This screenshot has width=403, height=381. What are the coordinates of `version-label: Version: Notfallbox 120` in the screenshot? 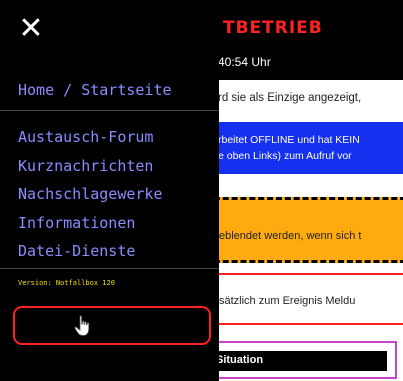 It's located at (66, 283).